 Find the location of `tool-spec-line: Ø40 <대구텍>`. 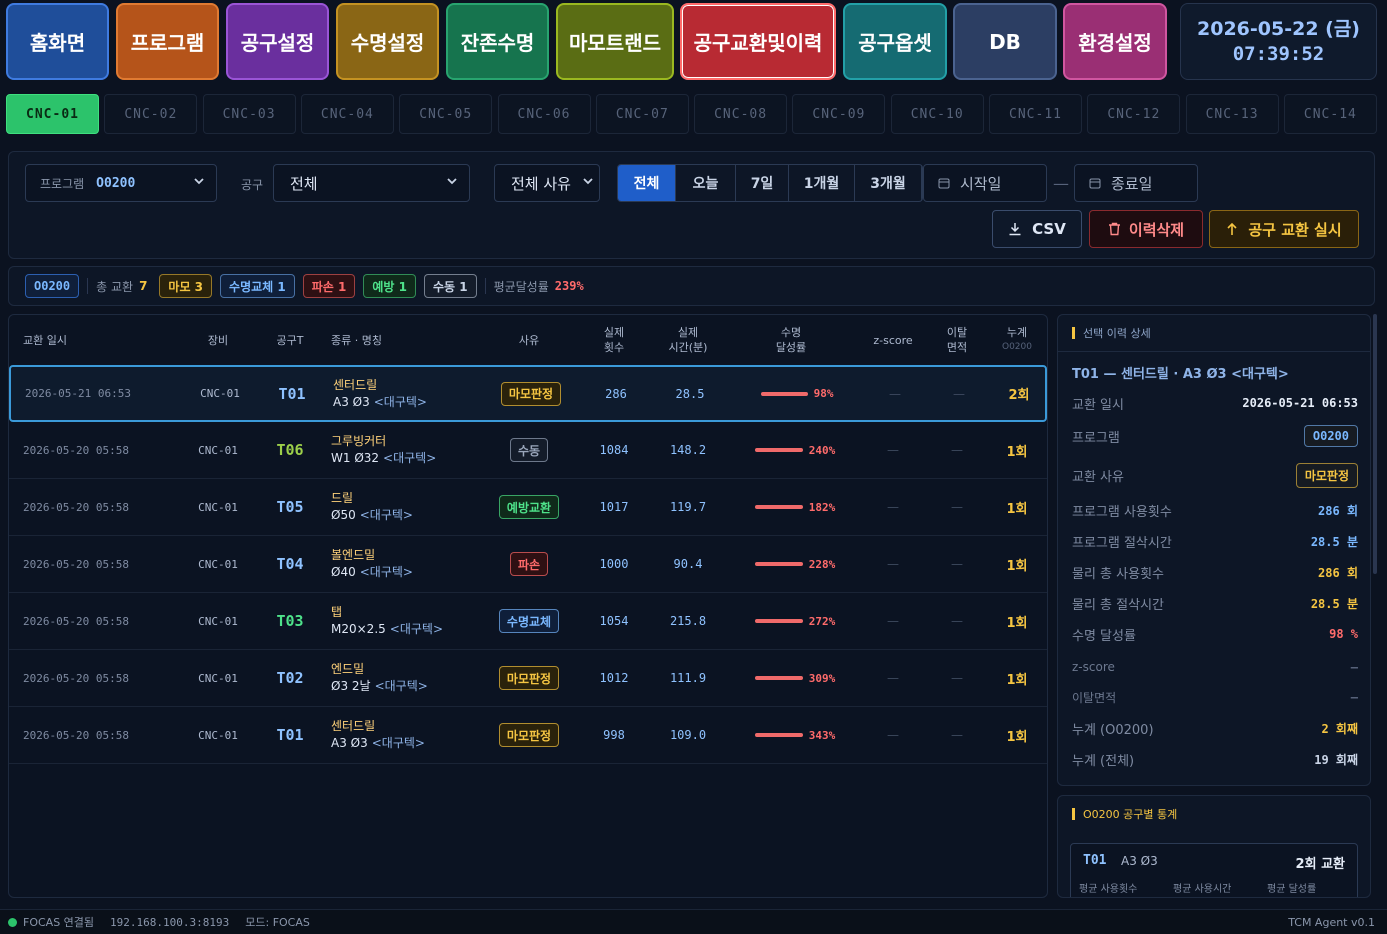

tool-spec-line: Ø40 <대구텍> is located at coordinates (372, 572).